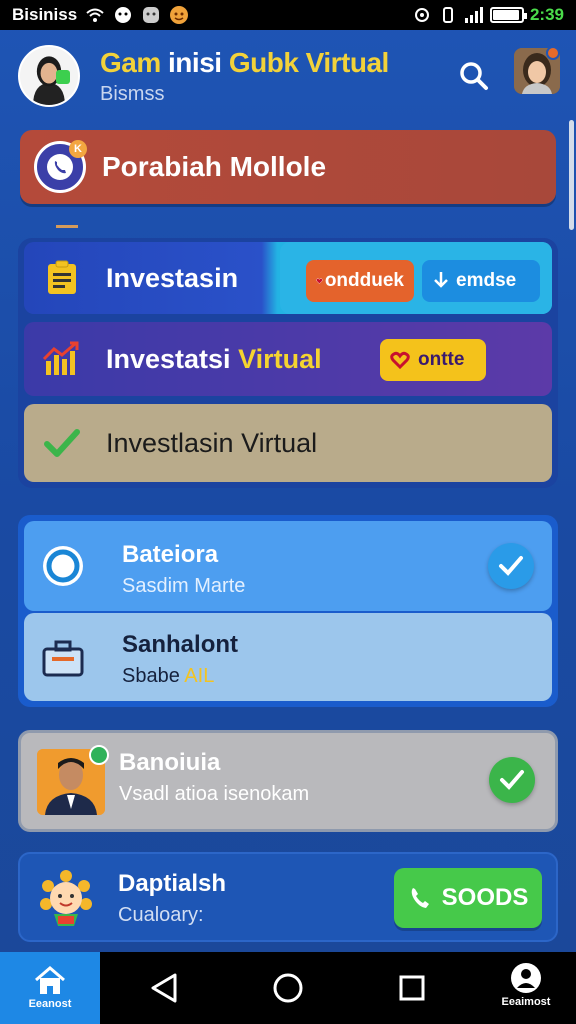  I want to click on heart-outline-icon, so click(400, 360).